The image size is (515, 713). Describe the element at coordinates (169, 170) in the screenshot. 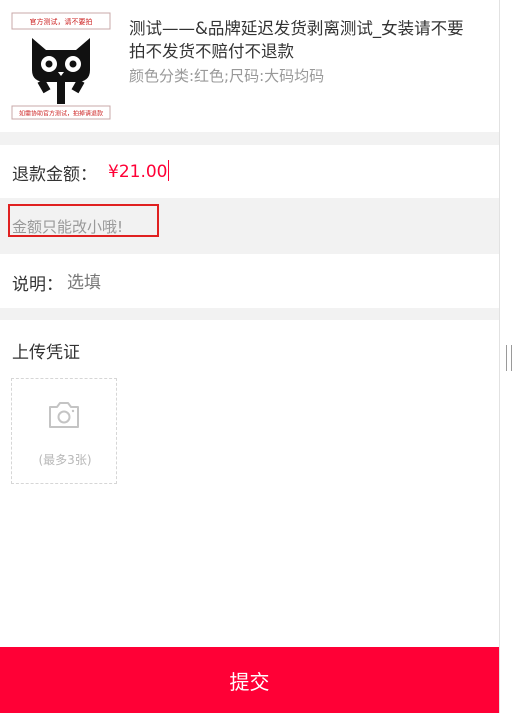

I see `text-caret` at that location.